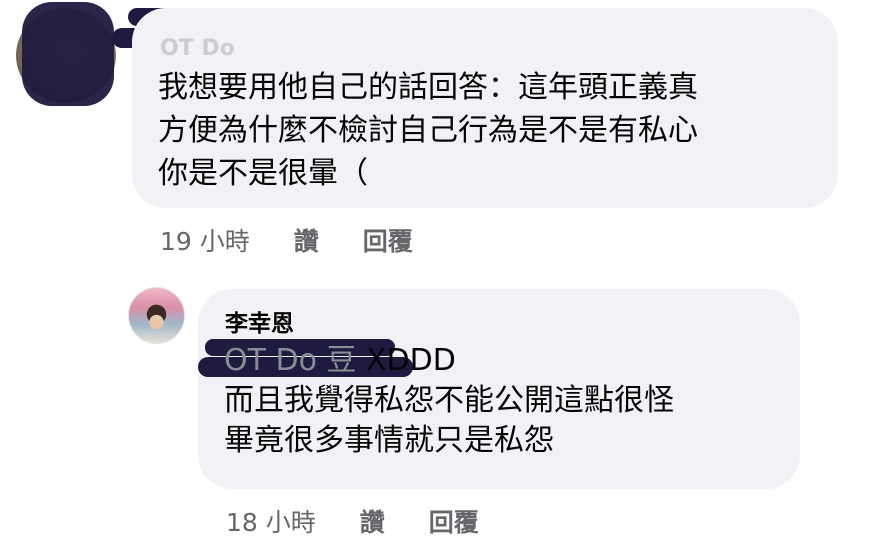 Image resolution: width=870 pixels, height=542 pixels. What do you see at coordinates (352, 521) in the screenshot?
I see `reply-meta: 18 小時 讚 回覆` at bounding box center [352, 521].